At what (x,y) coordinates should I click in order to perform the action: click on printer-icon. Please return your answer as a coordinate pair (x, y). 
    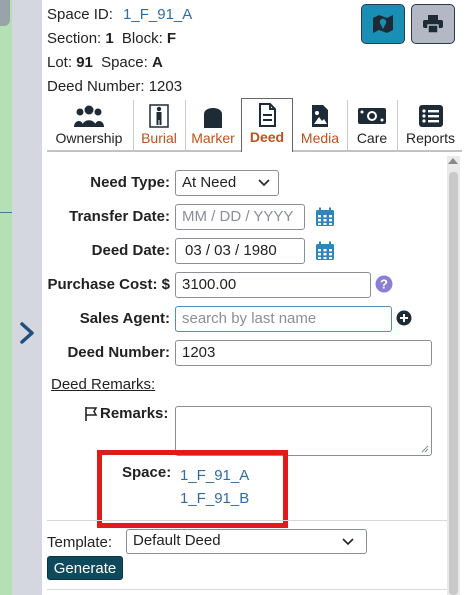
    Looking at the image, I should click on (433, 24).